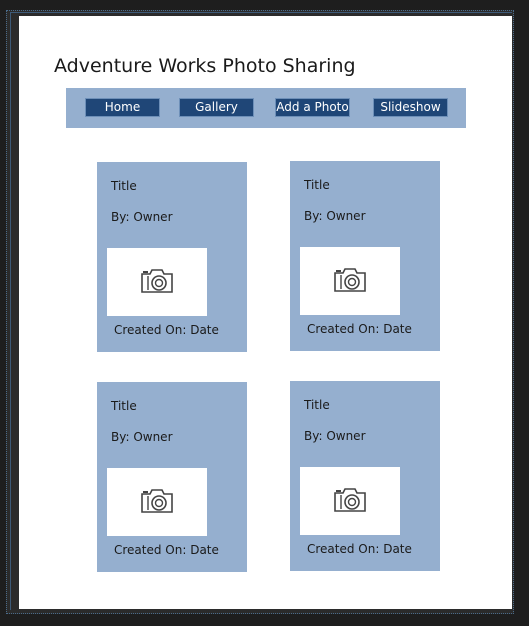 The image size is (529, 626). I want to click on nav-gallery-button: Gallery, so click(216, 107).